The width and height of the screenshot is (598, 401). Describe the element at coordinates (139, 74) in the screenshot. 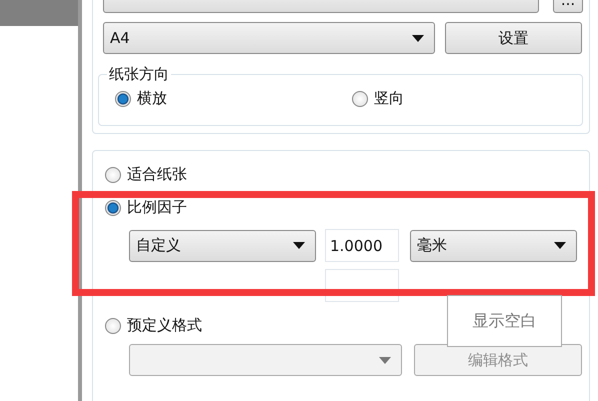

I see `group-label: 纸张方向` at that location.